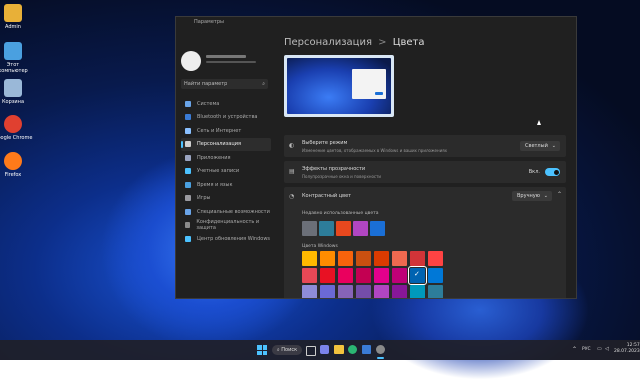 The height and width of the screenshot is (380, 640). I want to click on sidebar-item-label: Игры, so click(204, 198).